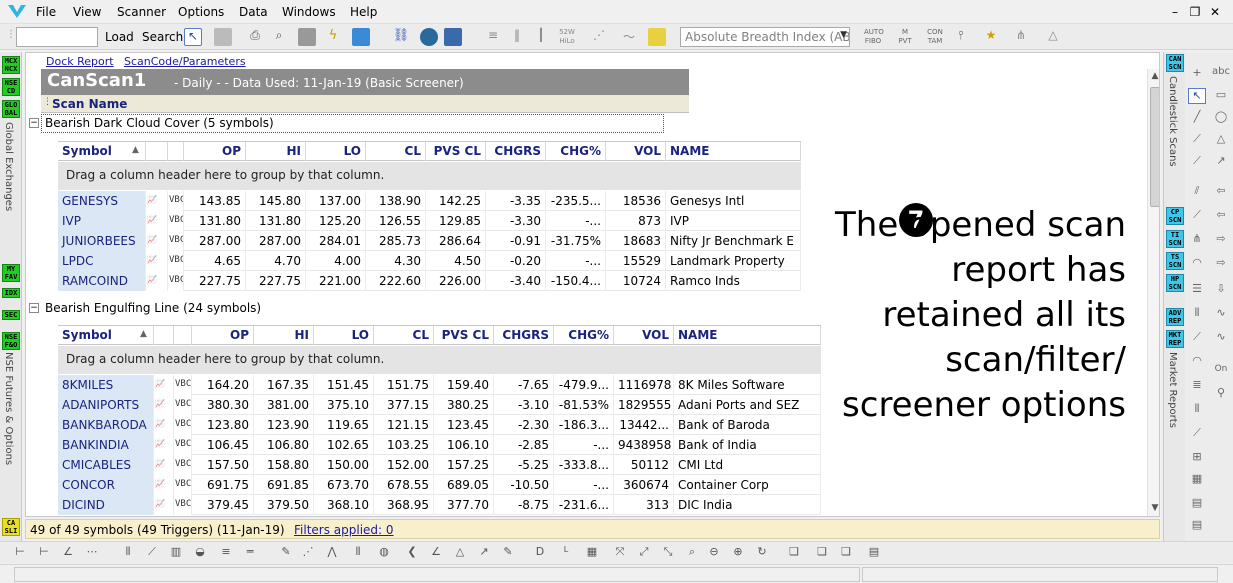  What do you see at coordinates (185, 61) in the screenshot?
I see `scancode-parameters-link: ScanCode/Parameters` at bounding box center [185, 61].